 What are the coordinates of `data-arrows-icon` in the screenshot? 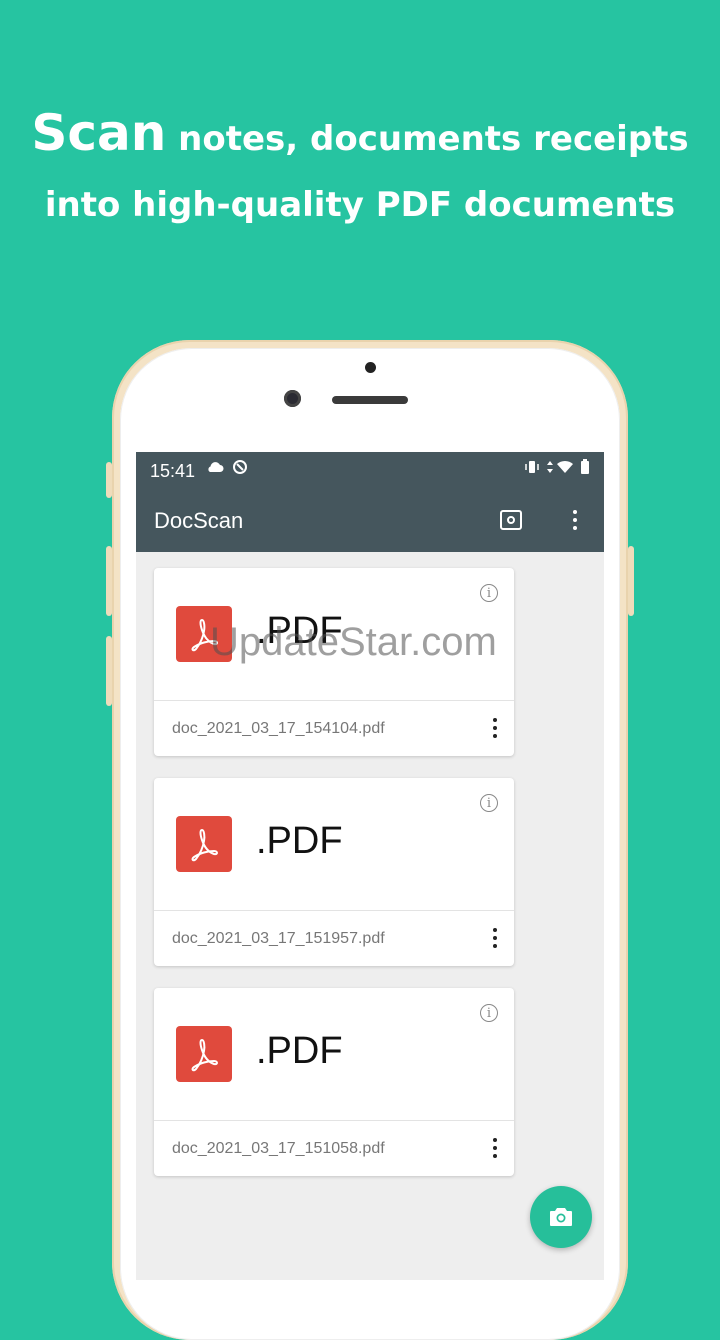 It's located at (550, 469).